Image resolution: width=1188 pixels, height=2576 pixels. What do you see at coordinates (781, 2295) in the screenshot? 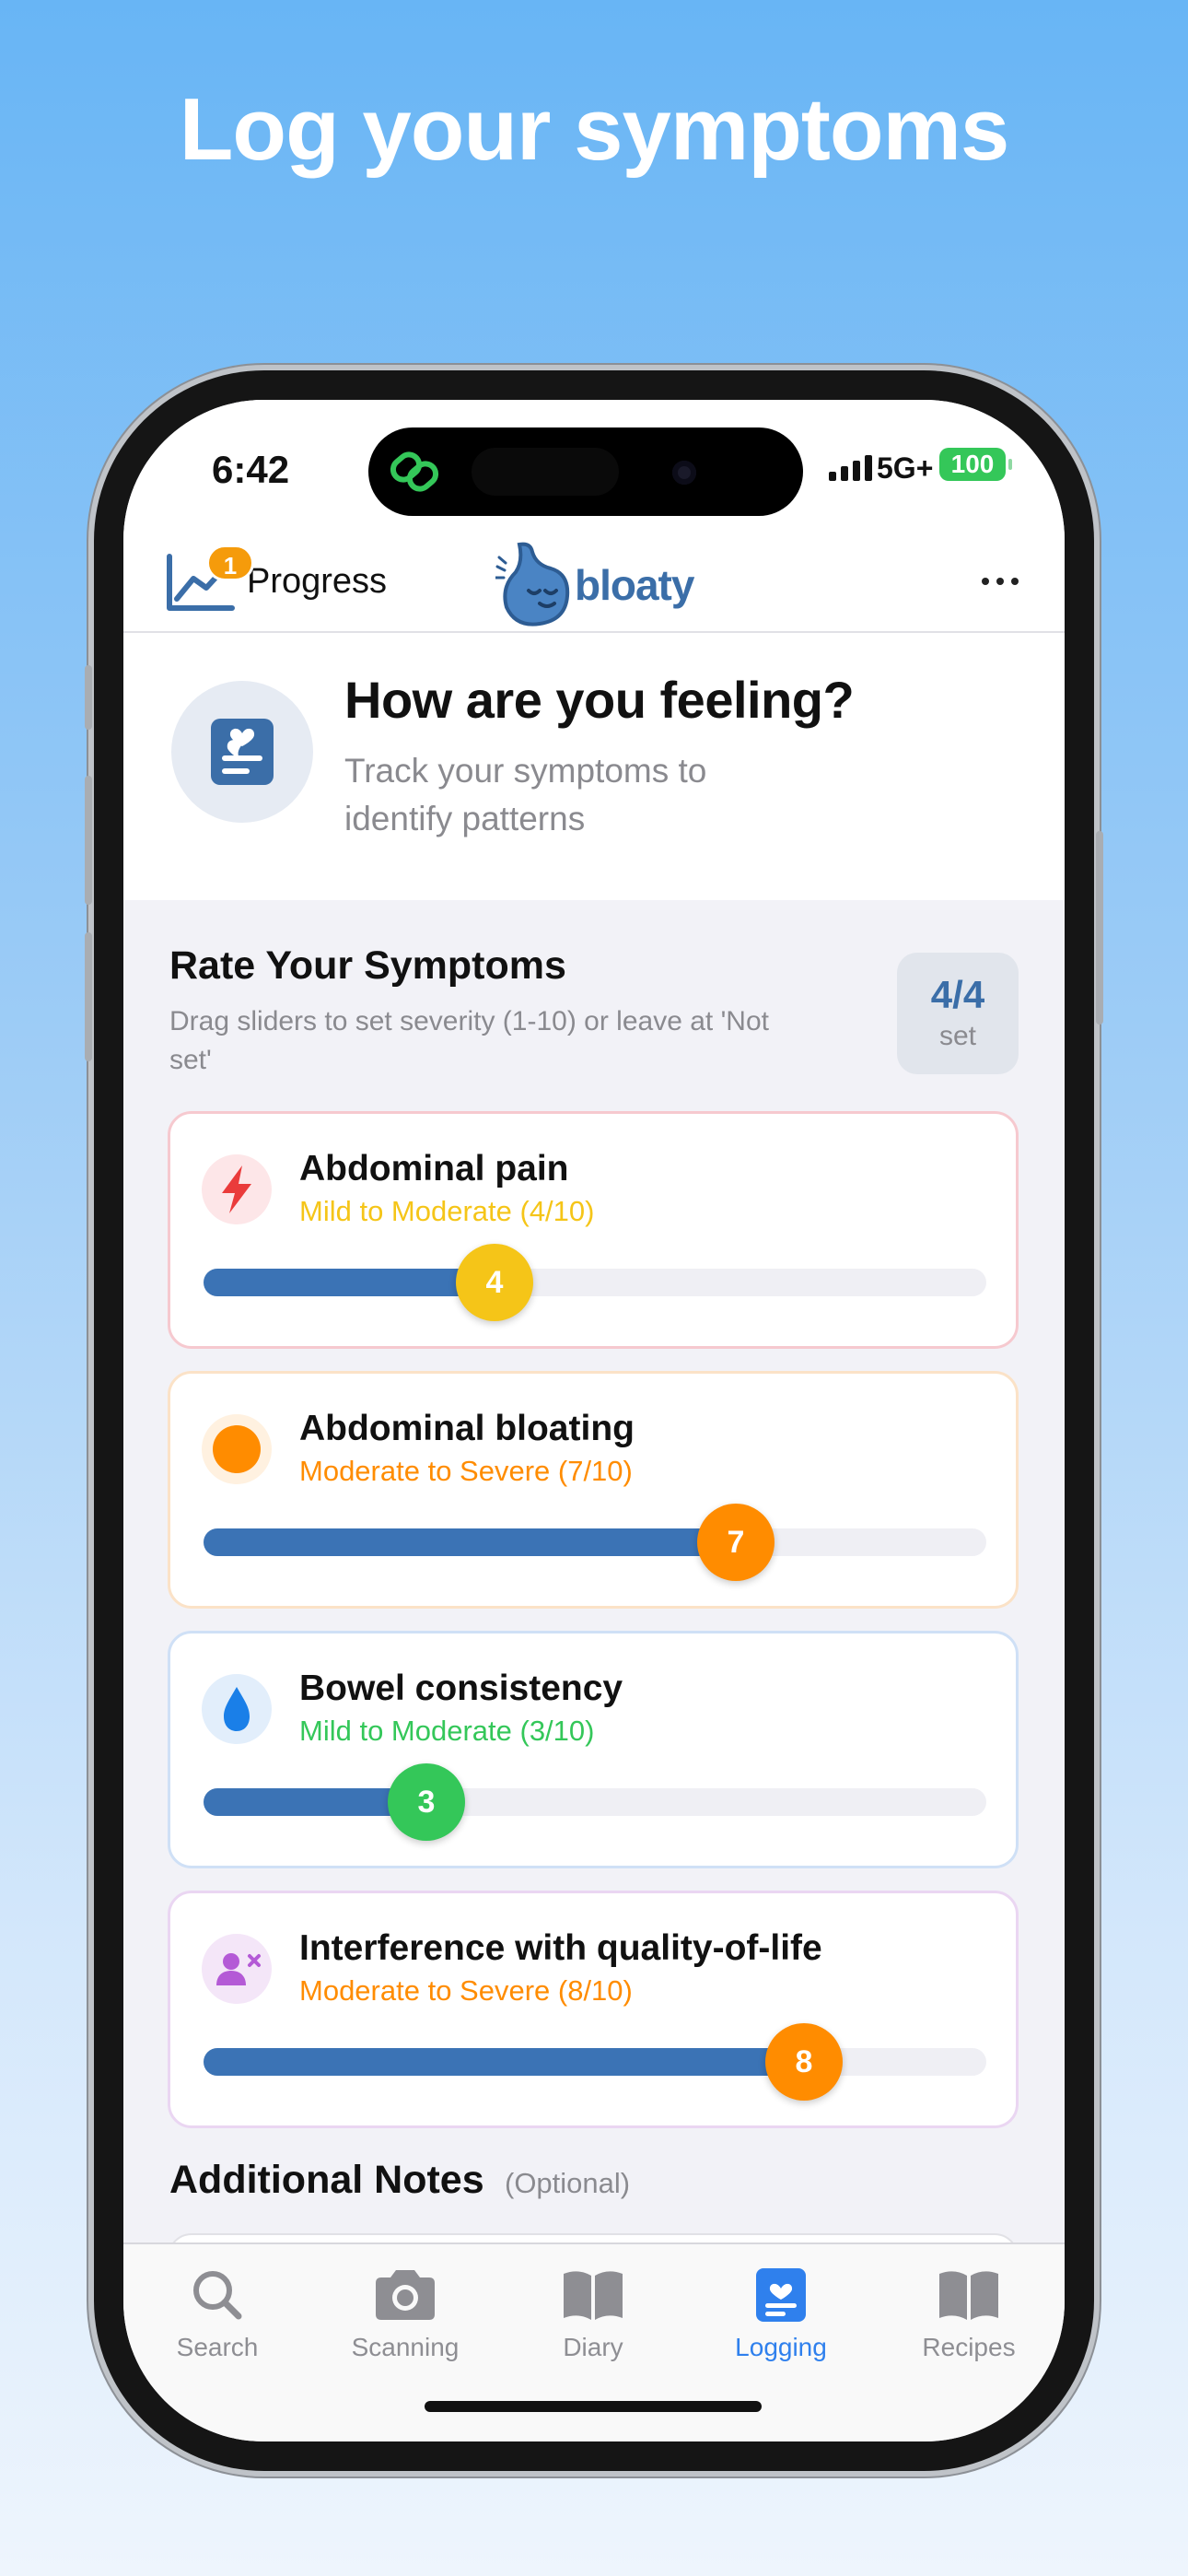
I see `log-icon` at bounding box center [781, 2295].